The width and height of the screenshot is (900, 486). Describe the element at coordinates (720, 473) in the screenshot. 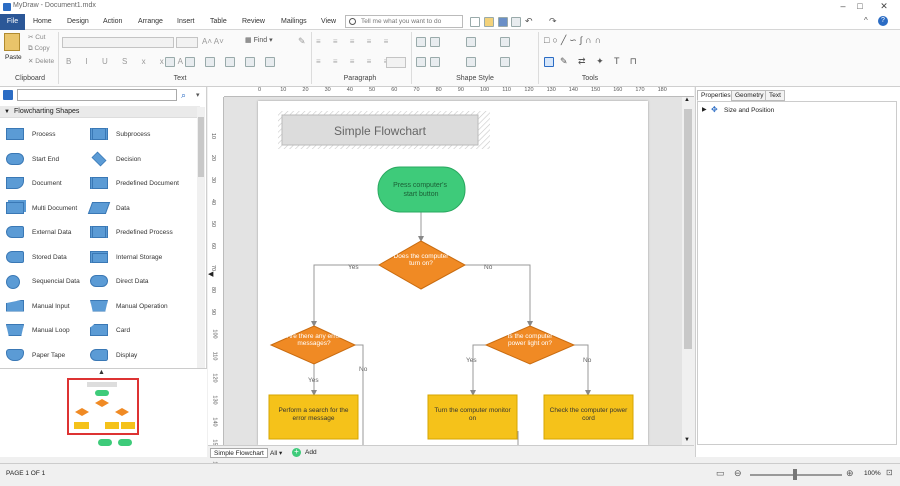

I see `fit-page-icon: ▭` at that location.